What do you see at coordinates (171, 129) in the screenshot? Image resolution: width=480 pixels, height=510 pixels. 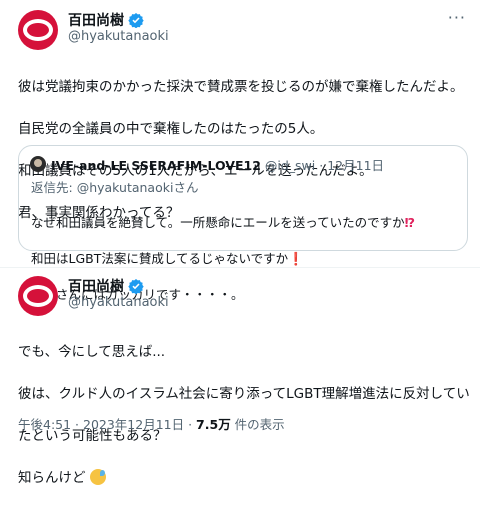 I see `tweet-line: 自民党の全議員の中で棄権したのはたったの5人。` at bounding box center [171, 129].